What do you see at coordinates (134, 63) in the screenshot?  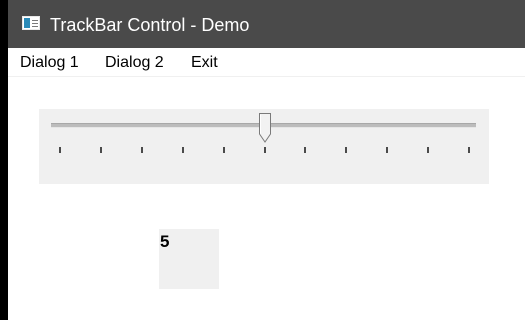 I see `menu-dialog-2: Dialog 2` at bounding box center [134, 63].